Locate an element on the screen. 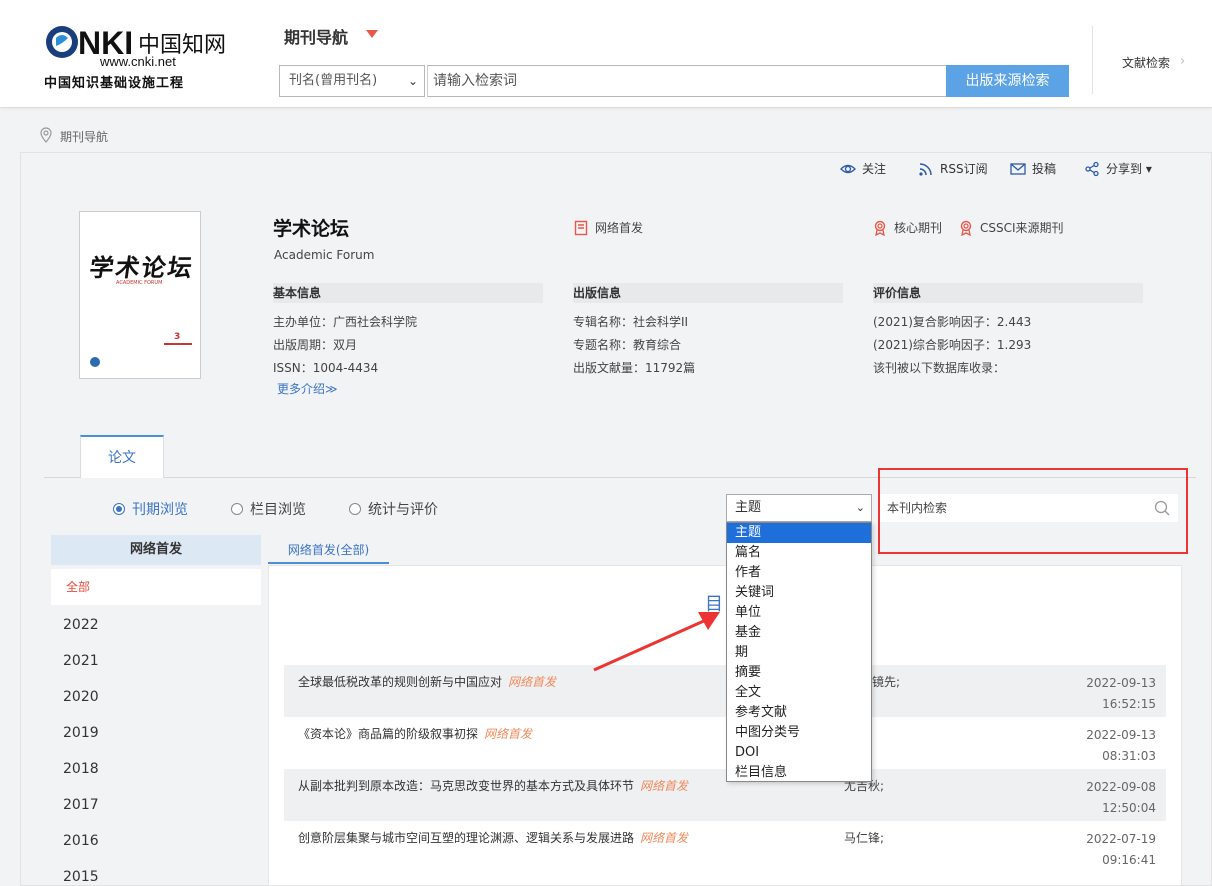 This screenshot has height=886, width=1212. annotation-arrow is located at coordinates (656, 642).